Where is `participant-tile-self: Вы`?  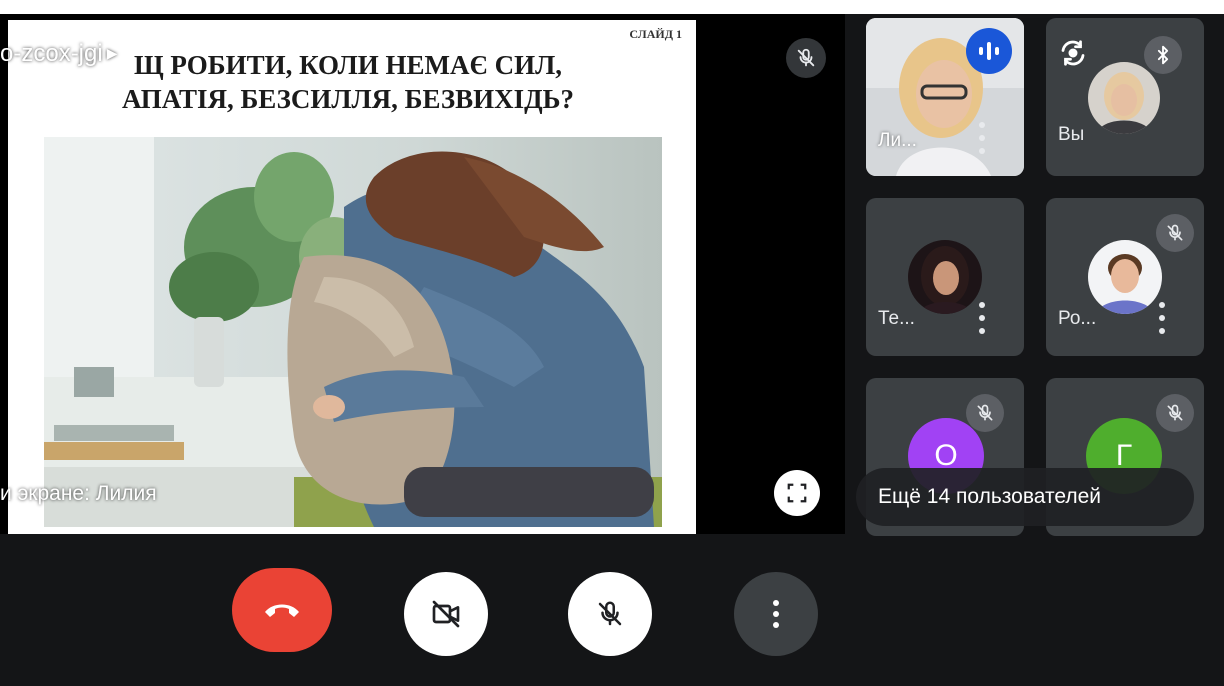 participant-tile-self: Вы is located at coordinates (1125, 97).